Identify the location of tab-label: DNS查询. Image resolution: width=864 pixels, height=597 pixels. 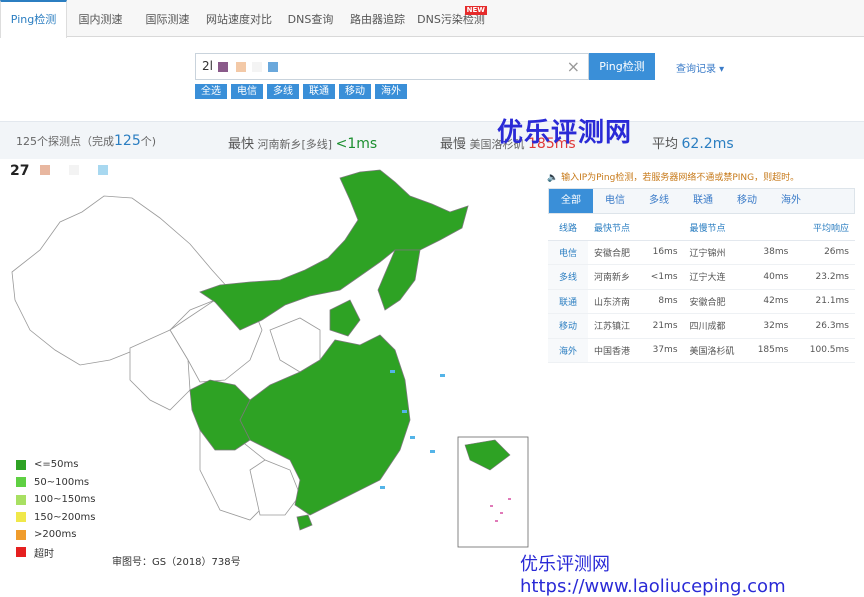
(310, 19).